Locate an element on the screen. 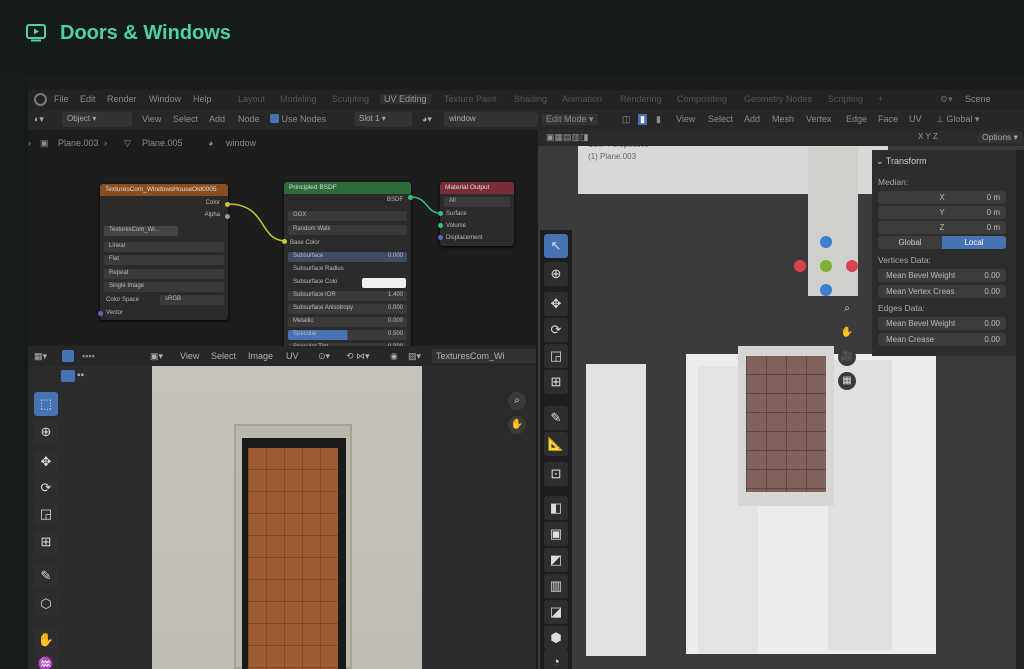  median-x-field: X0 m is located at coordinates (942, 197).